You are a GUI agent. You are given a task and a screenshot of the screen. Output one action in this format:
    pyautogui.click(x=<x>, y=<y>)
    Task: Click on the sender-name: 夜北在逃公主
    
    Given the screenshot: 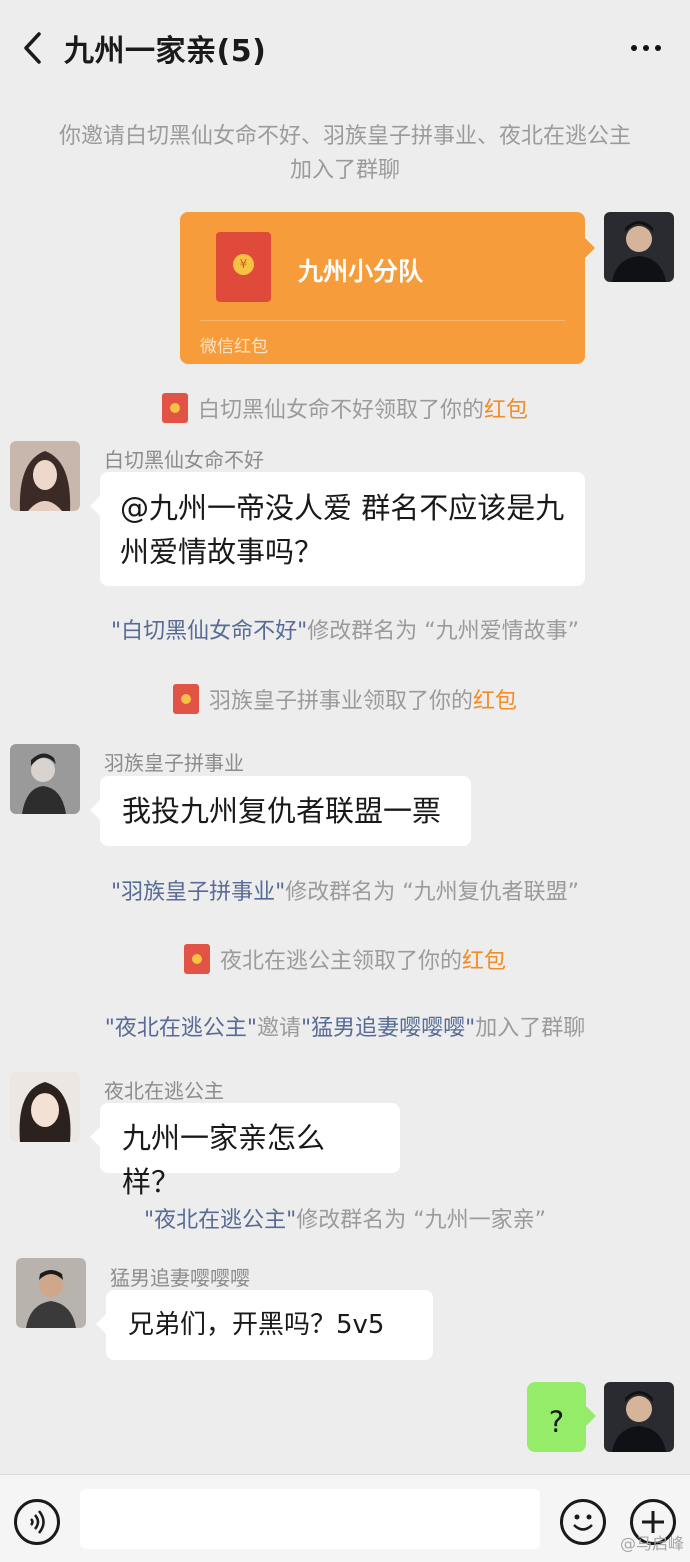 What is the action you would take?
    pyautogui.click(x=164, y=1091)
    